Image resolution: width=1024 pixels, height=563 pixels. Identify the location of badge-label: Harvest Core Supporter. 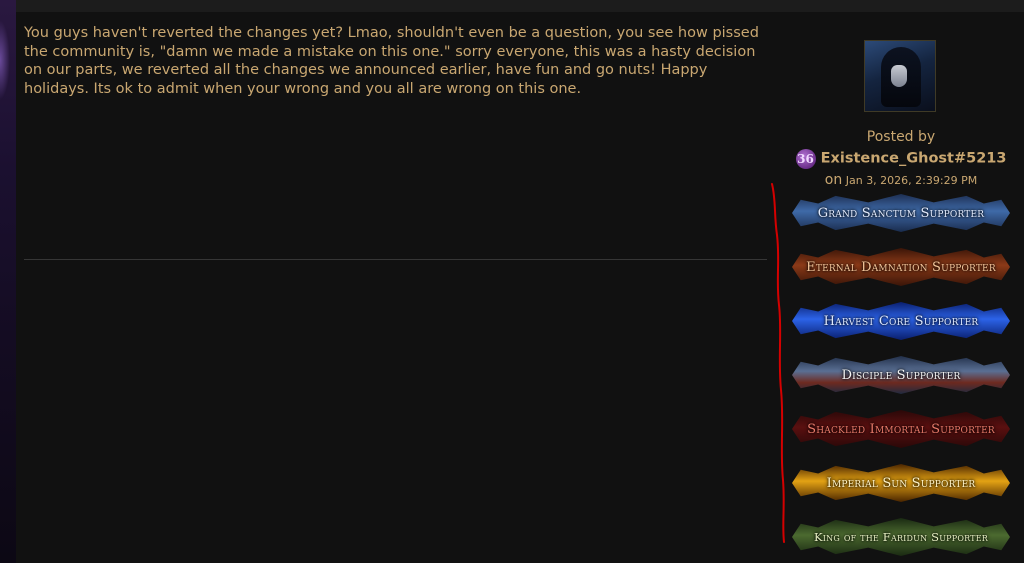
(901, 321).